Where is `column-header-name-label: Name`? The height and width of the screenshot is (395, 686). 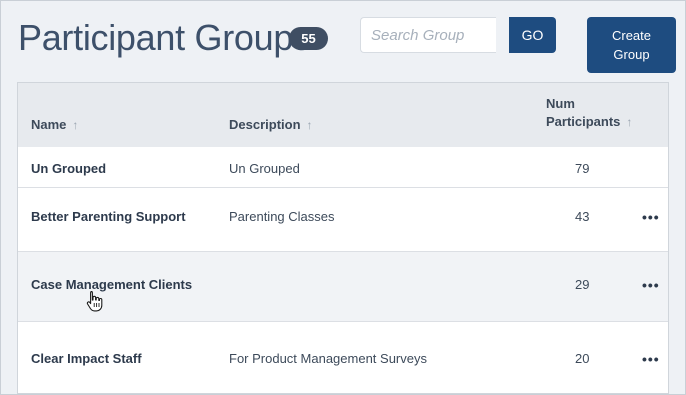
column-header-name-label: Name is located at coordinates (49, 124).